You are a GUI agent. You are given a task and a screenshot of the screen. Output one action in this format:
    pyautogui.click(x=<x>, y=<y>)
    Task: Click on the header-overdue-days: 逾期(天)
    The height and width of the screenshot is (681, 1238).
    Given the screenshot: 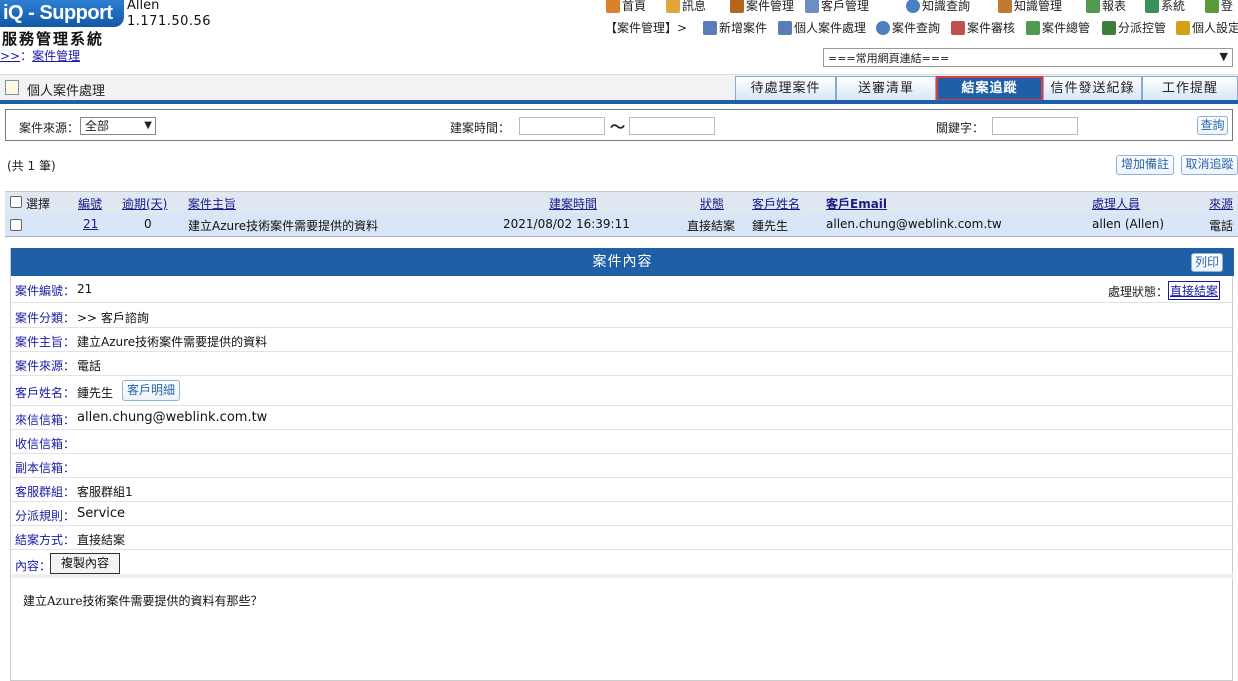 What is the action you would take?
    pyautogui.click(x=144, y=203)
    